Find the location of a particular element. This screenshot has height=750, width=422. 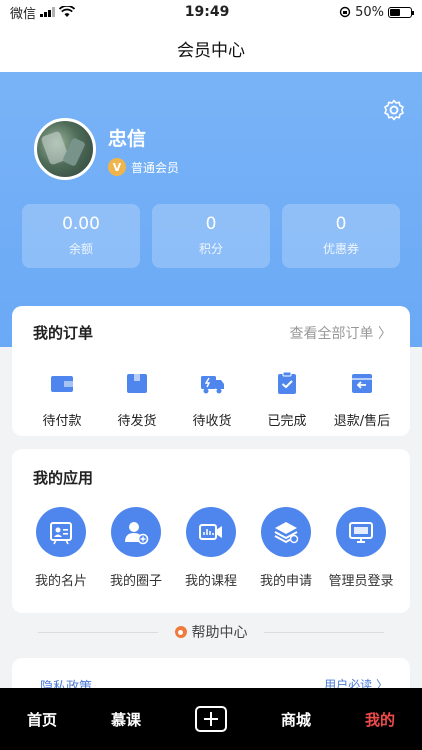

app-label: 我的申请 is located at coordinates (285, 581).